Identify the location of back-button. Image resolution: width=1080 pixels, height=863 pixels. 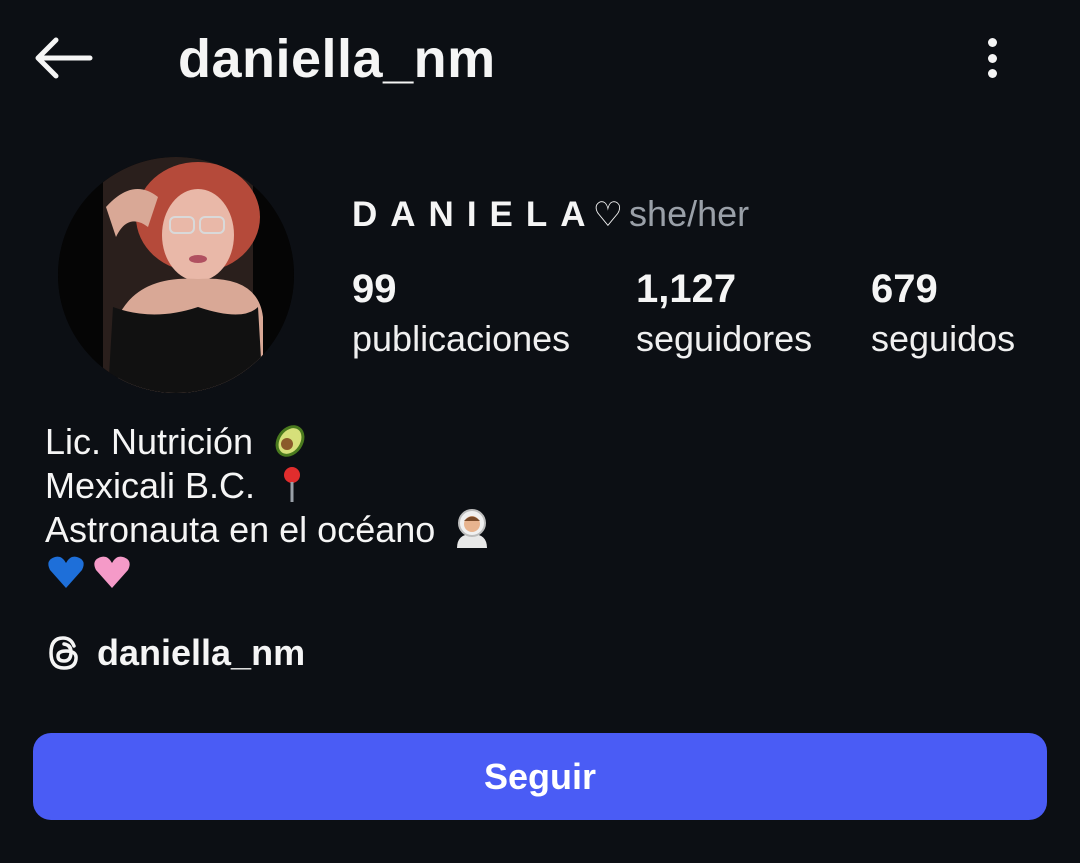
(65, 58).